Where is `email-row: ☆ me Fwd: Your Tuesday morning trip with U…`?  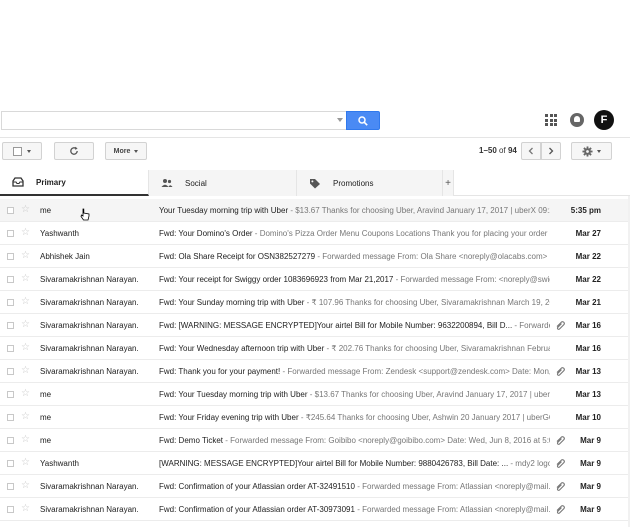
email-row: ☆ me Fwd: Your Tuesday morning trip with U… is located at coordinates (315, 394).